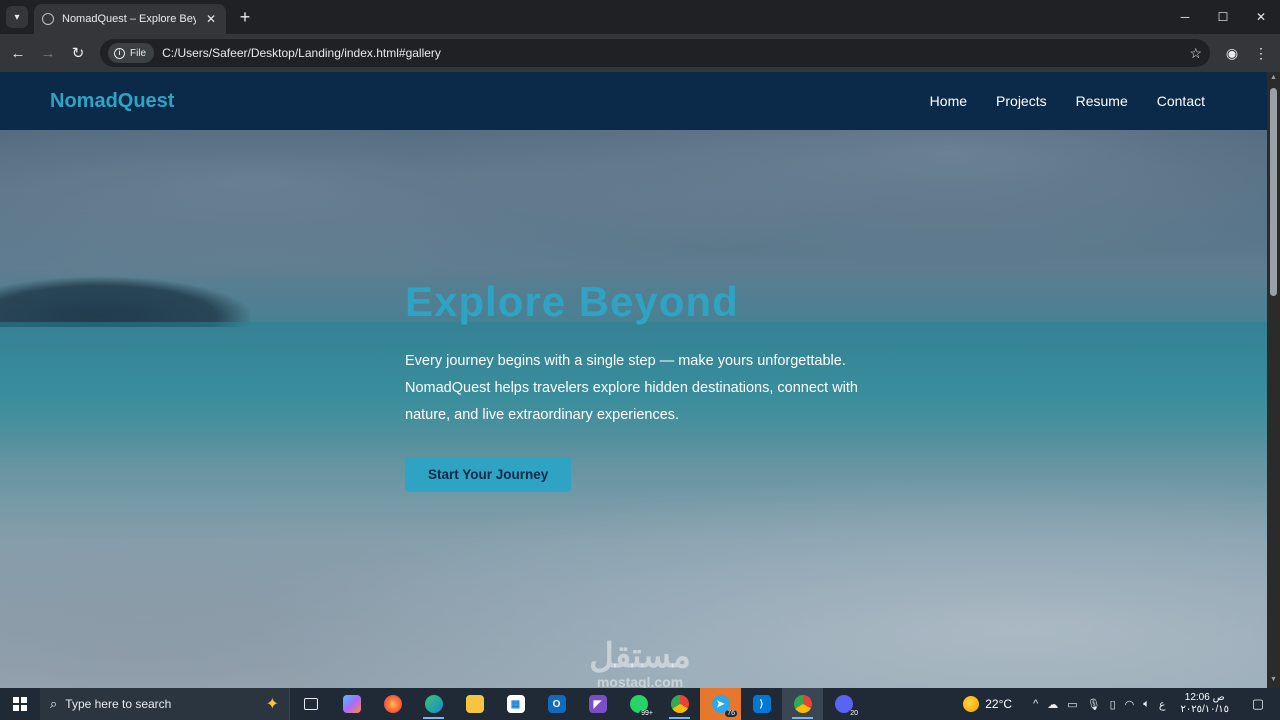 This screenshot has height=720, width=1280. Describe the element at coordinates (54, 703) in the screenshot. I see `search-icon: ⌕` at that location.